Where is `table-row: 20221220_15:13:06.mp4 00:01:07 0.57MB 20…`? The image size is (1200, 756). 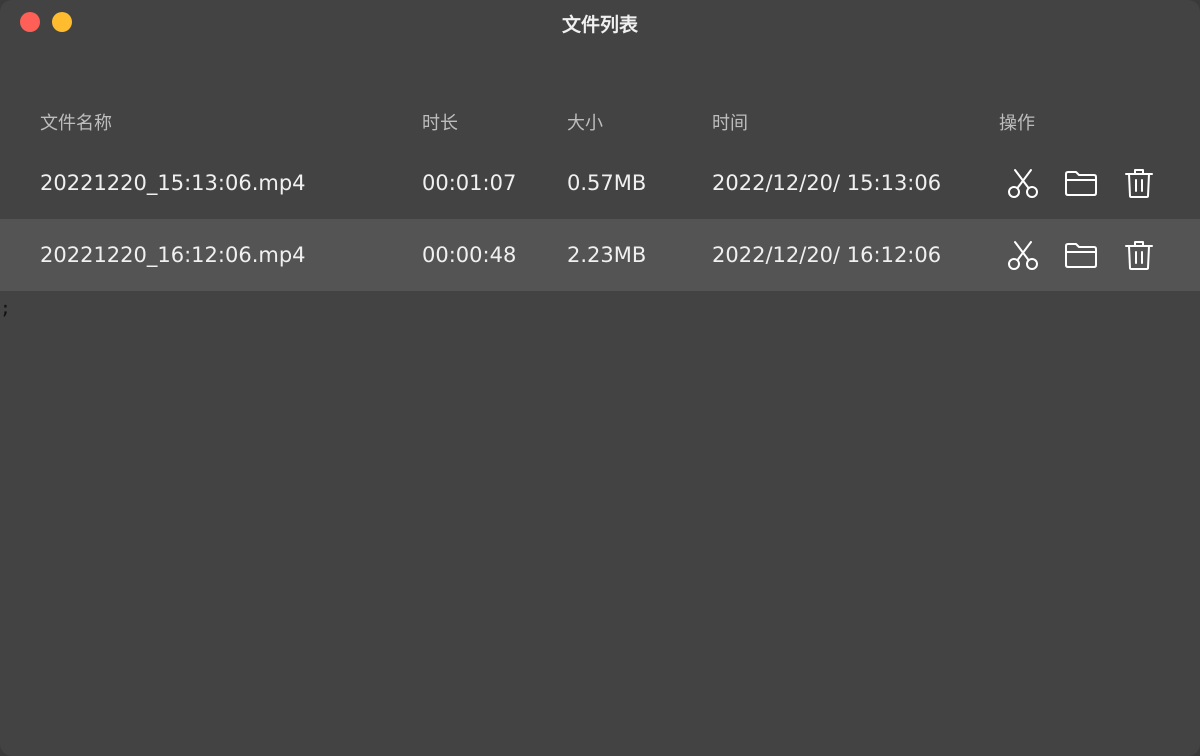
table-row: 20221220_15:13:06.mp4 00:01:07 0.57MB 20… is located at coordinates (600, 183).